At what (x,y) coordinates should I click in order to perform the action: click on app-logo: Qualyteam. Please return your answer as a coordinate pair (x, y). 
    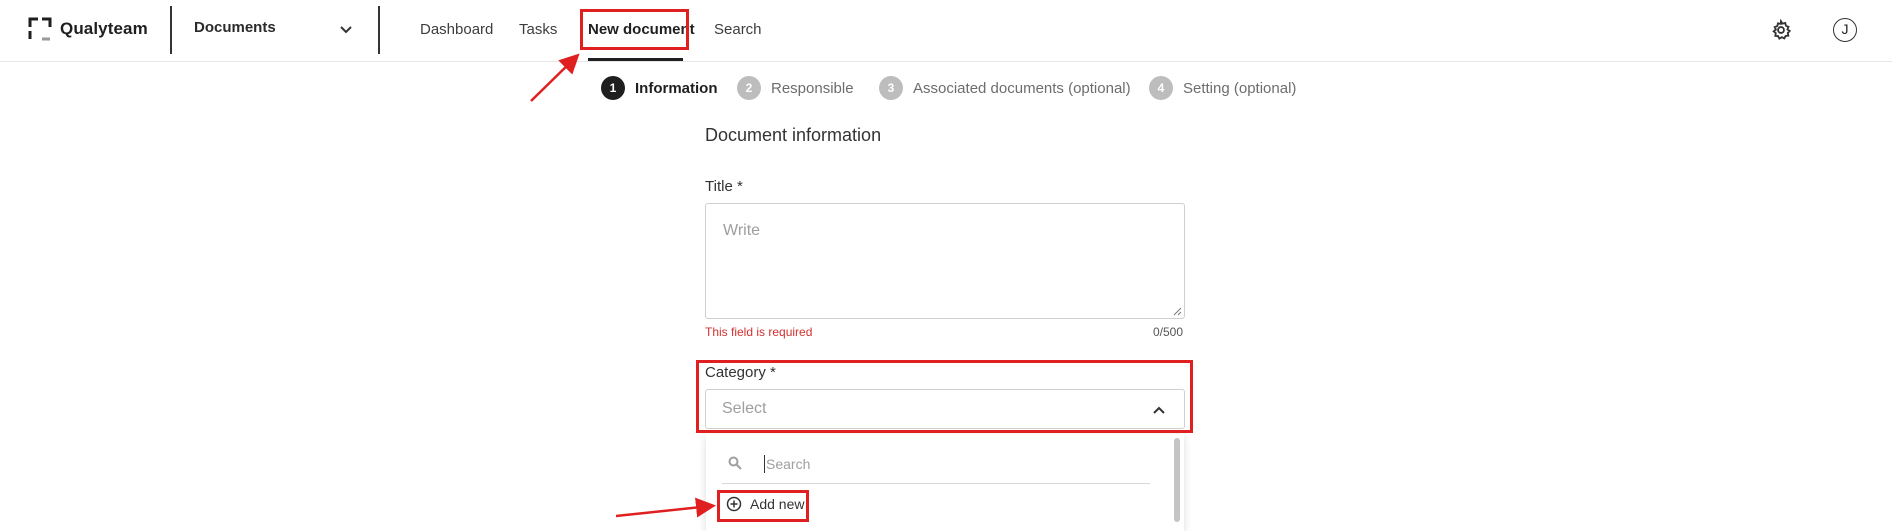
    Looking at the image, I should click on (88, 29).